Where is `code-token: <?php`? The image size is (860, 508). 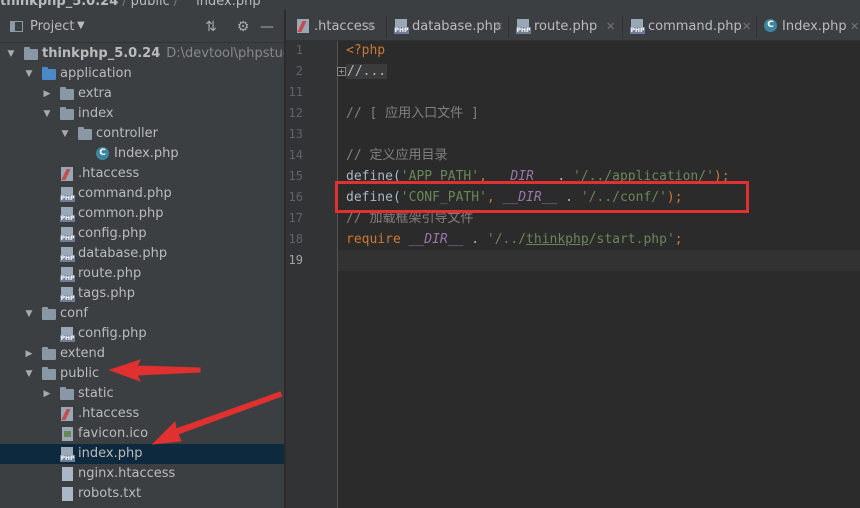
code-token: <?php is located at coordinates (366, 50).